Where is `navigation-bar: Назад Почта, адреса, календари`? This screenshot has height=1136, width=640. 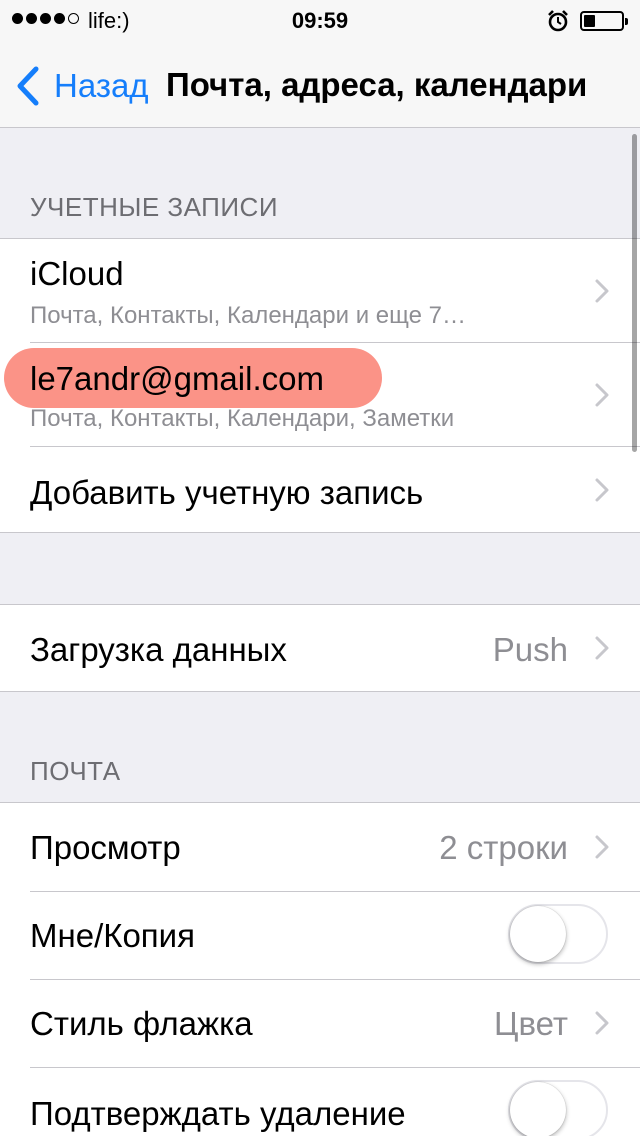
navigation-bar: Назад Почта, адреса, календари is located at coordinates (320, 84).